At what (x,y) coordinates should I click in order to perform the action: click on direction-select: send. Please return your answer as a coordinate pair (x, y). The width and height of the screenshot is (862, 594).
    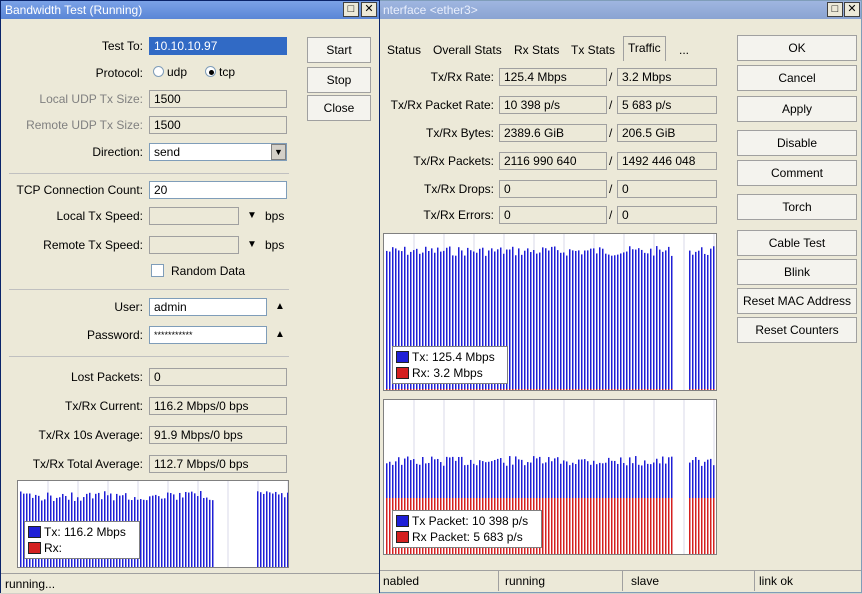
    Looking at the image, I should click on (218, 152).